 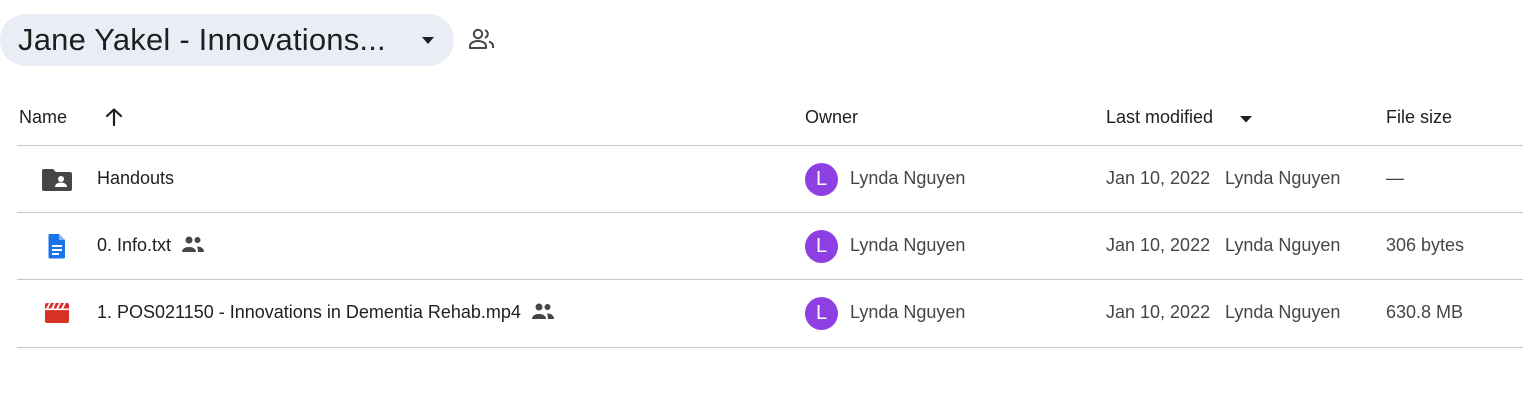 I want to click on column-header-owner: Owner, so click(x=831, y=117).